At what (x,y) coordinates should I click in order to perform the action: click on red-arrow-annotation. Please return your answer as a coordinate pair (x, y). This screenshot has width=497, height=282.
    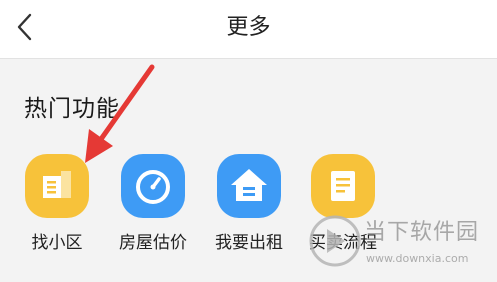
    Looking at the image, I should click on (120, 113).